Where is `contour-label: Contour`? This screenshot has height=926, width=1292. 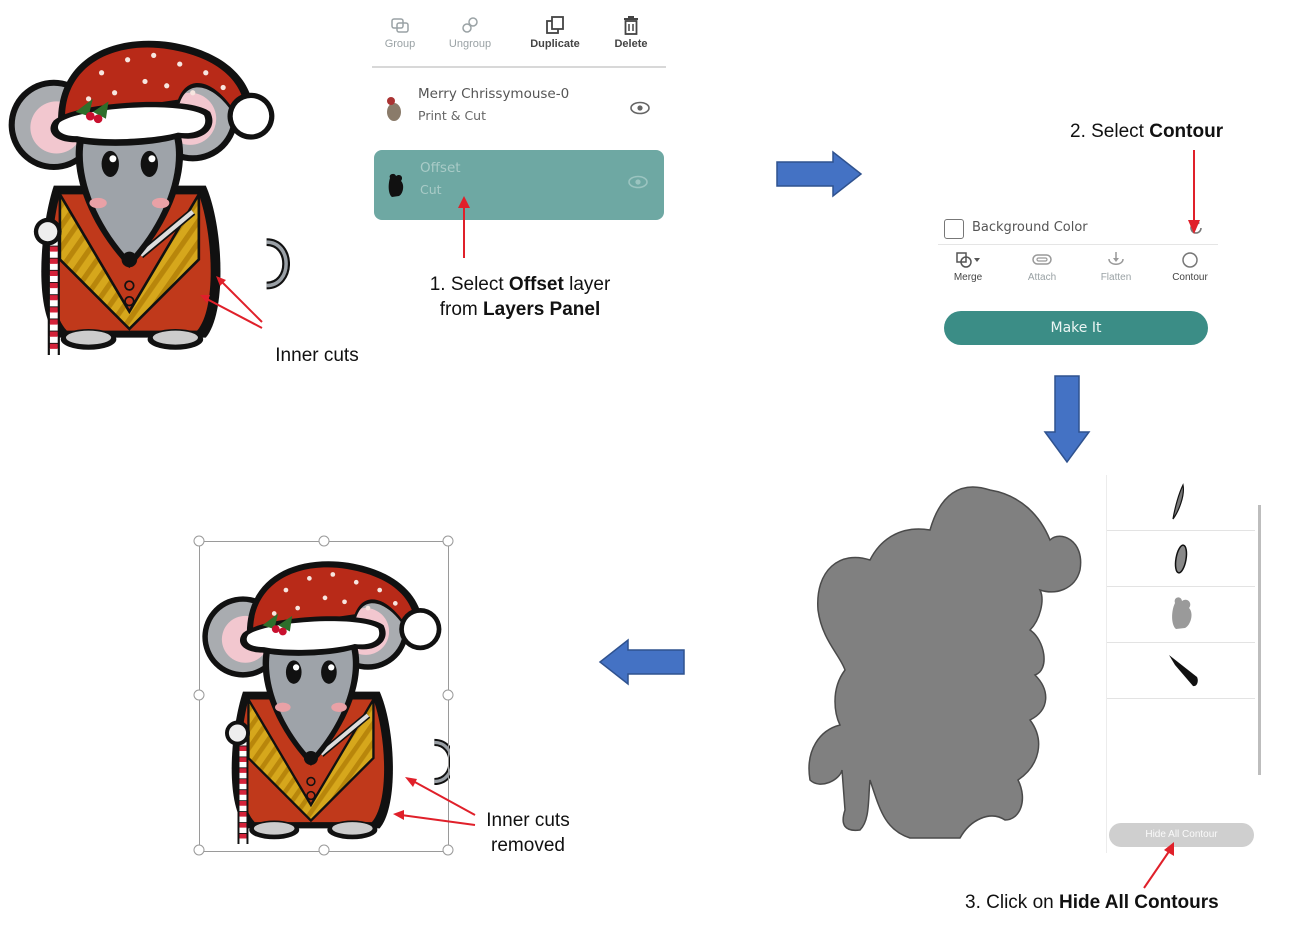
contour-label: Contour is located at coordinates (1190, 277).